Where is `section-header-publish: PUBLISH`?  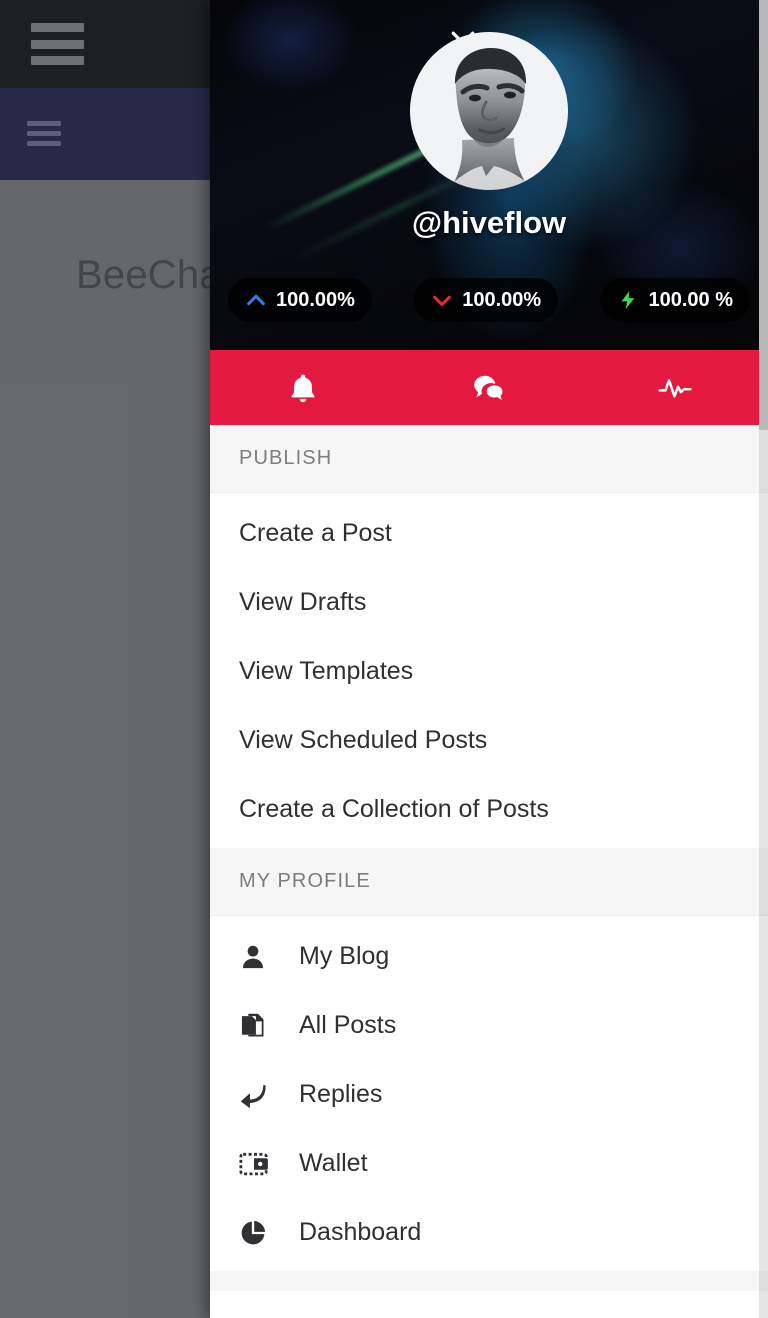 section-header-publish: PUBLISH is located at coordinates (489, 459).